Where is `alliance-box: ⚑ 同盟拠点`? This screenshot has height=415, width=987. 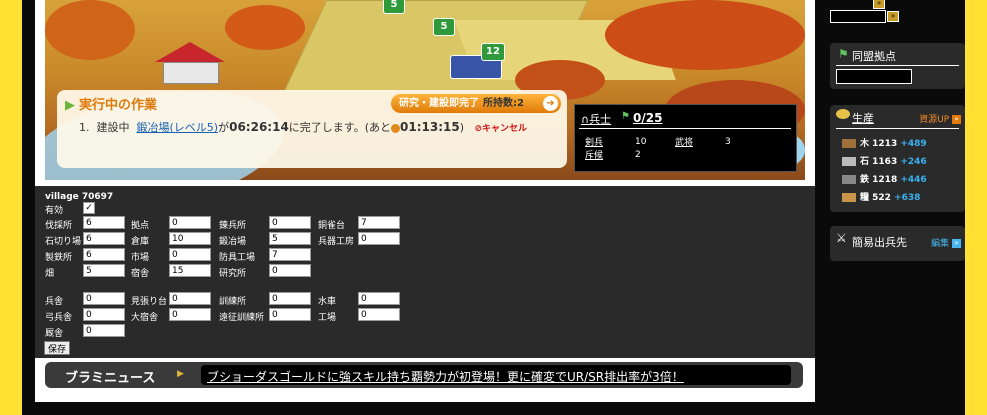 alliance-box: ⚑ 同盟拠点 is located at coordinates (897, 66).